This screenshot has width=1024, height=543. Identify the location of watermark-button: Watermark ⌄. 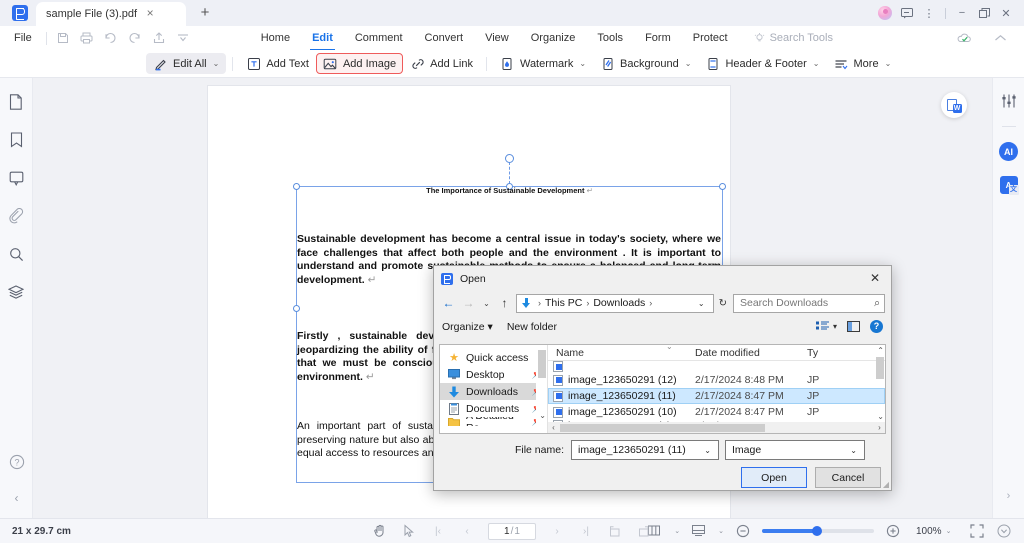
(543, 63).